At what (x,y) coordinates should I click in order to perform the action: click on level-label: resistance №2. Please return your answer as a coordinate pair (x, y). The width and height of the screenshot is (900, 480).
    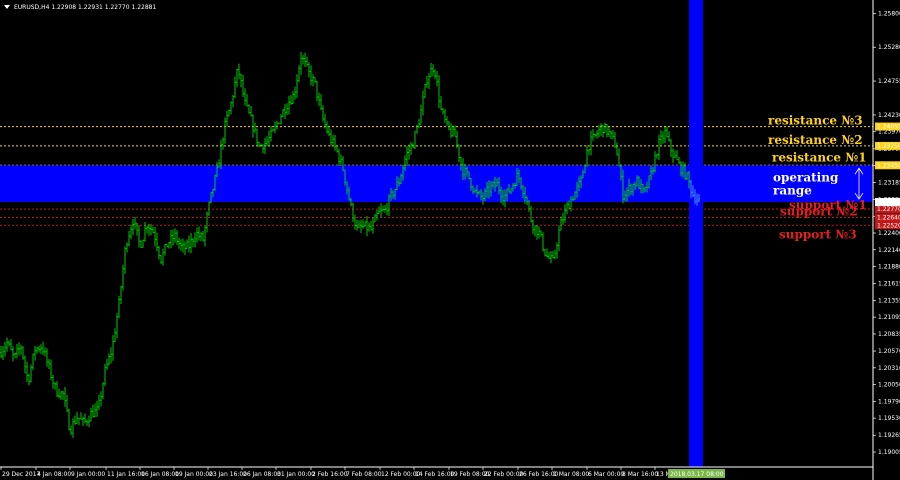
    Looking at the image, I should click on (815, 140).